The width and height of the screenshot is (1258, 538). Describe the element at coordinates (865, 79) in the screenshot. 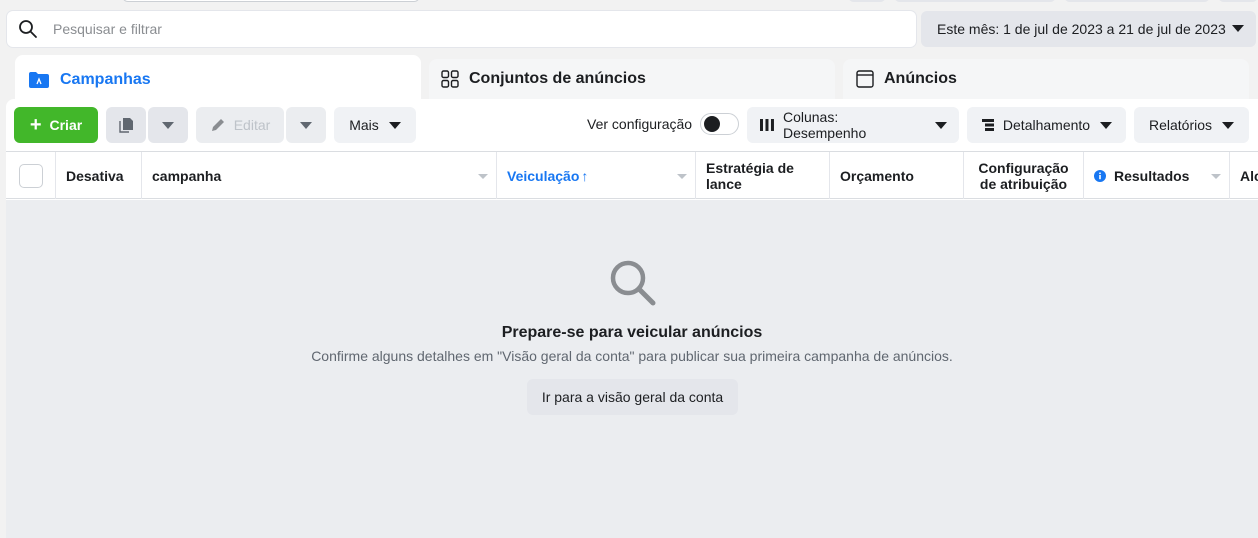

I see `ad-window-icon` at that location.